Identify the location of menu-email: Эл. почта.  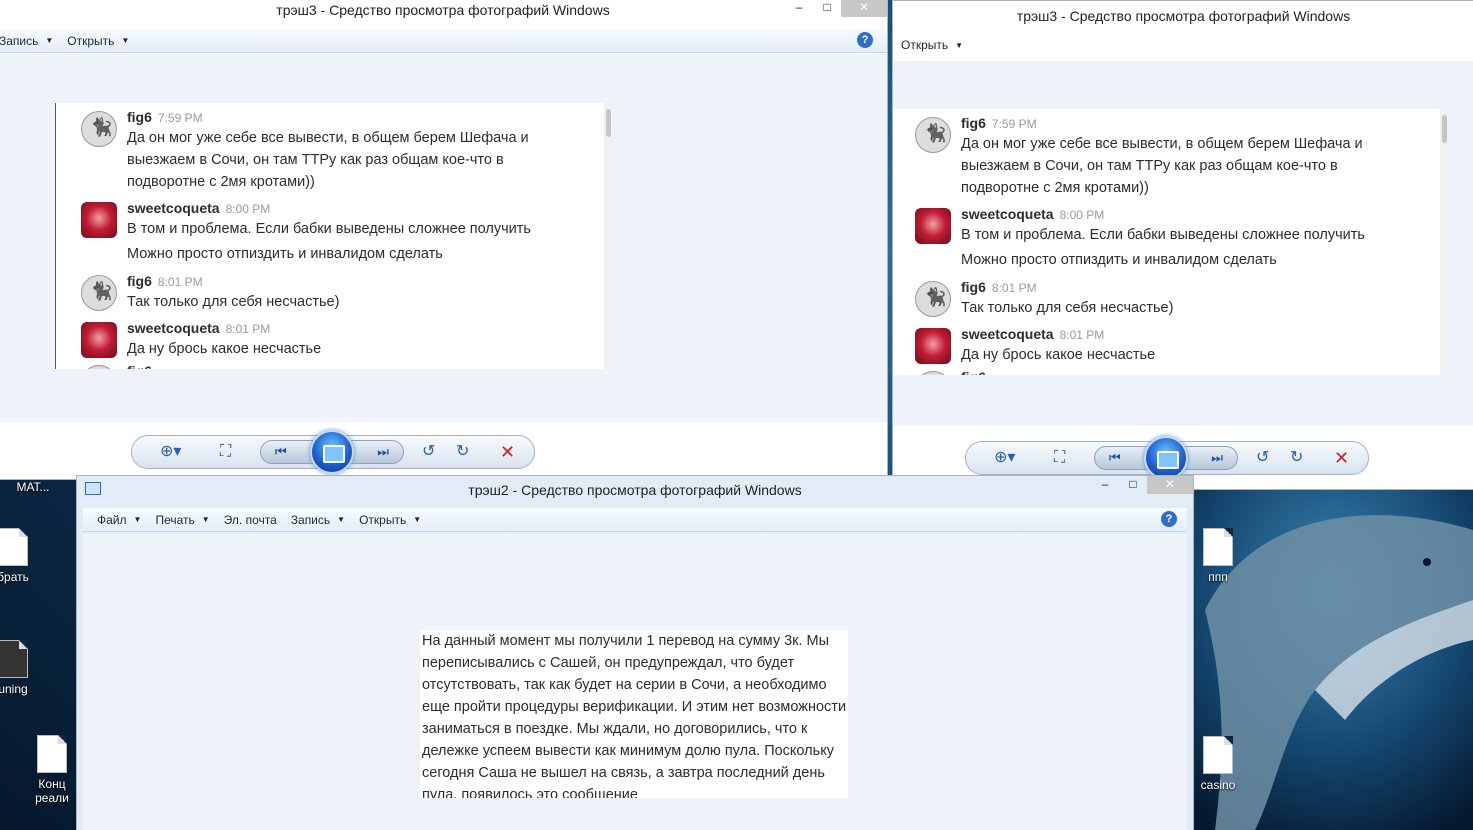
(250, 520).